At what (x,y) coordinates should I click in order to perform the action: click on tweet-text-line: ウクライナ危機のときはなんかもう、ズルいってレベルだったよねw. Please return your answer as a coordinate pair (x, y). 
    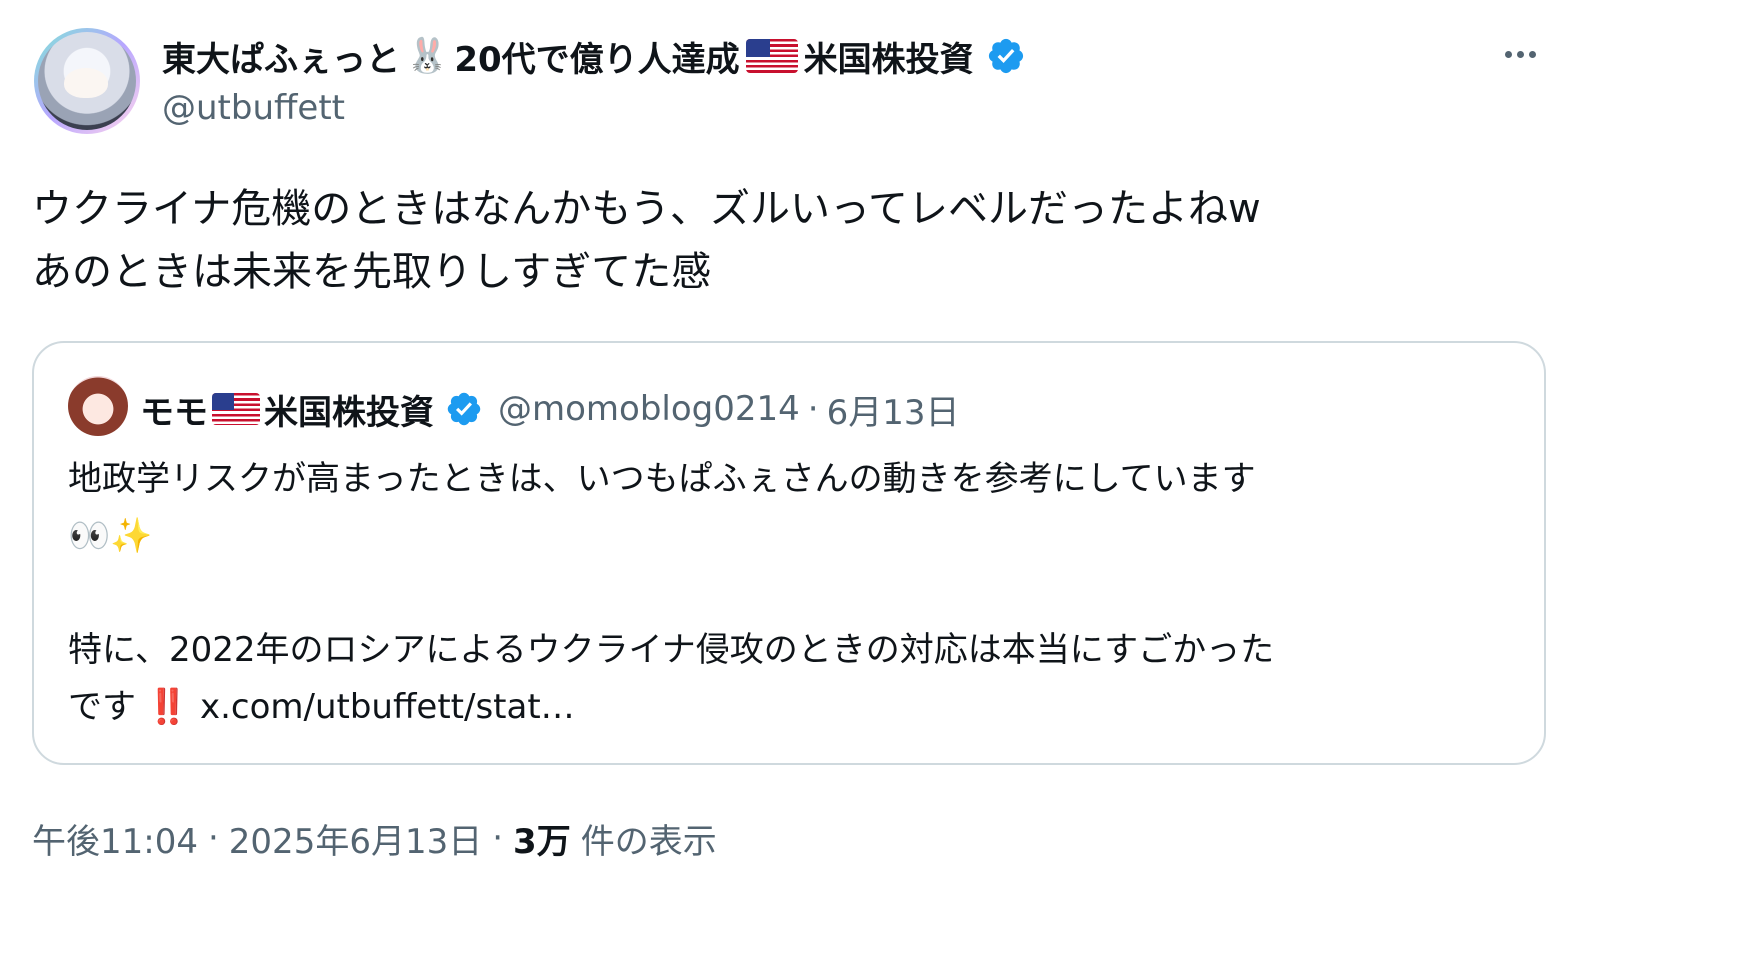
    Looking at the image, I should click on (646, 209).